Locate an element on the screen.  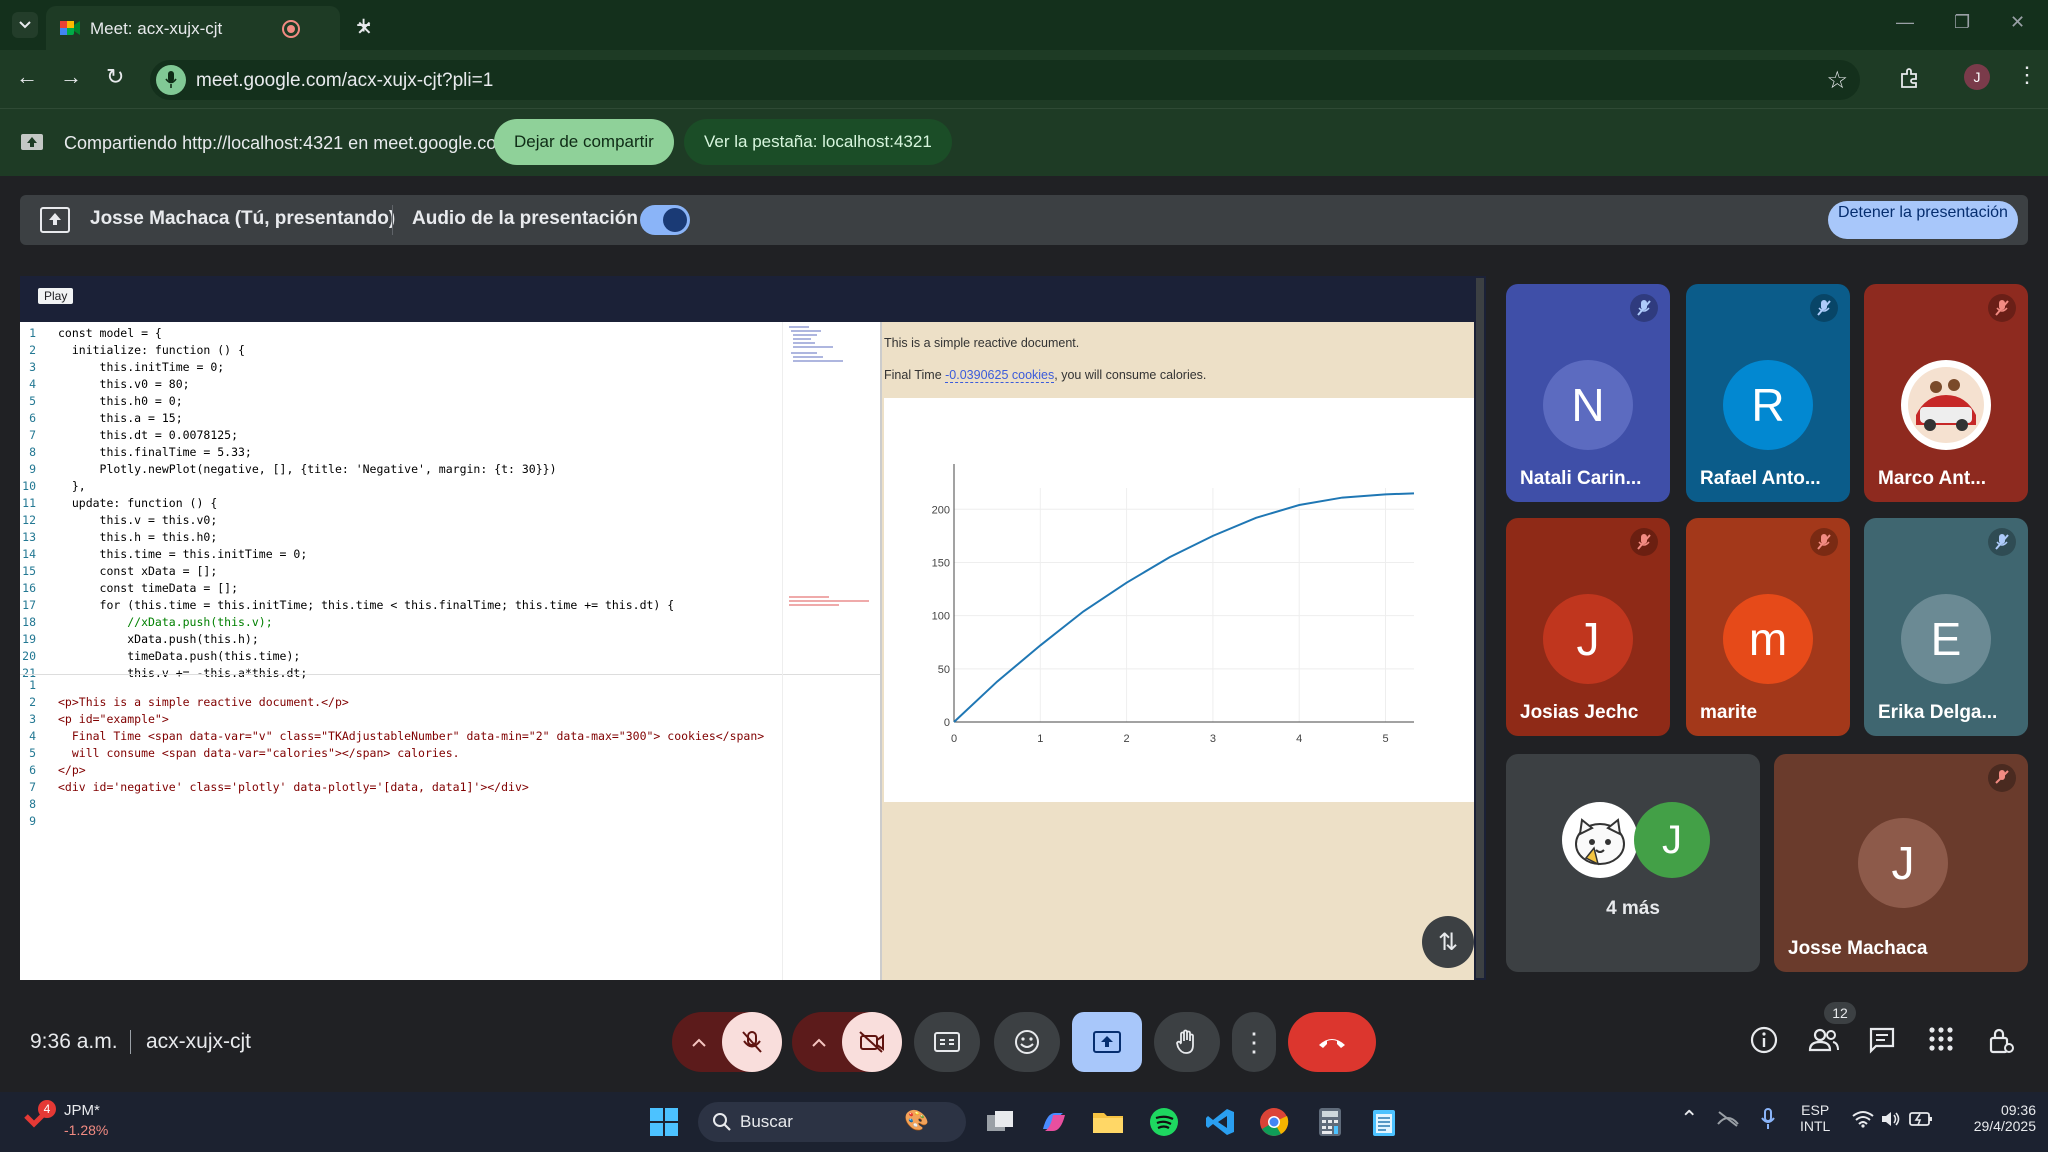
raise-hand-button is located at coordinates (1187, 1042).